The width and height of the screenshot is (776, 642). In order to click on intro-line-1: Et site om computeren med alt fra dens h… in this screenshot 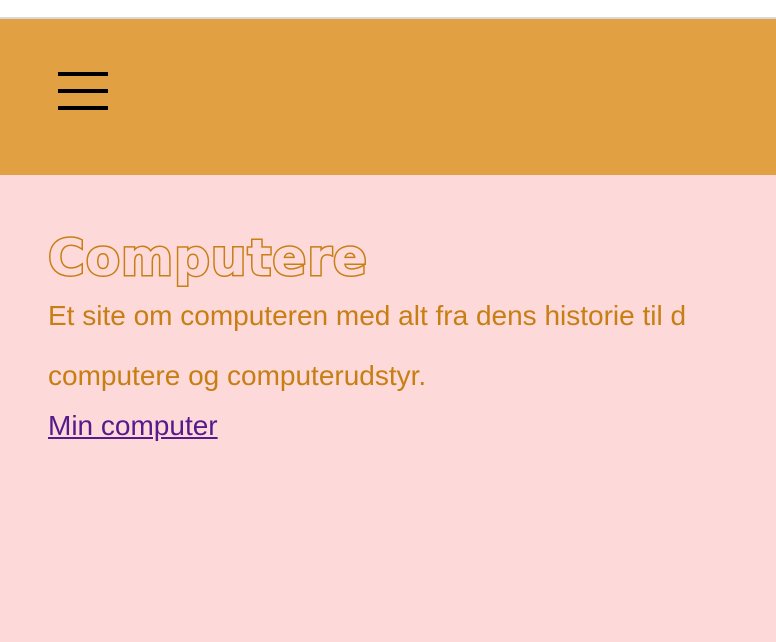, I will do `click(367, 315)`.